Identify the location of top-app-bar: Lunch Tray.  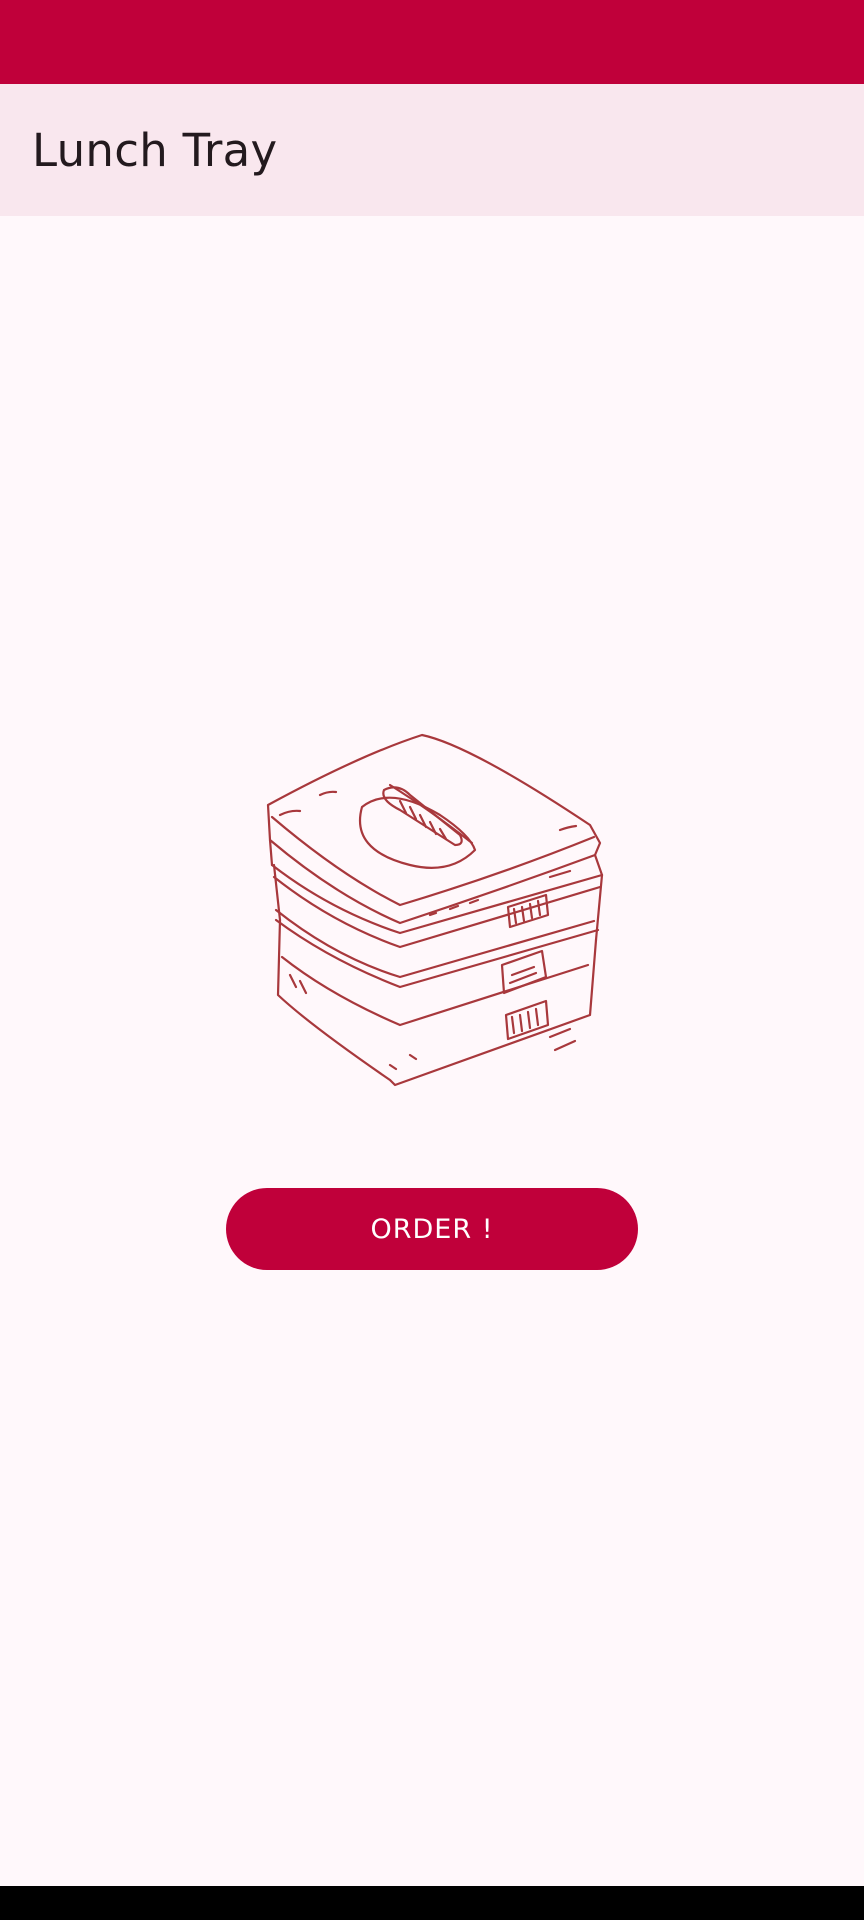
(432, 150).